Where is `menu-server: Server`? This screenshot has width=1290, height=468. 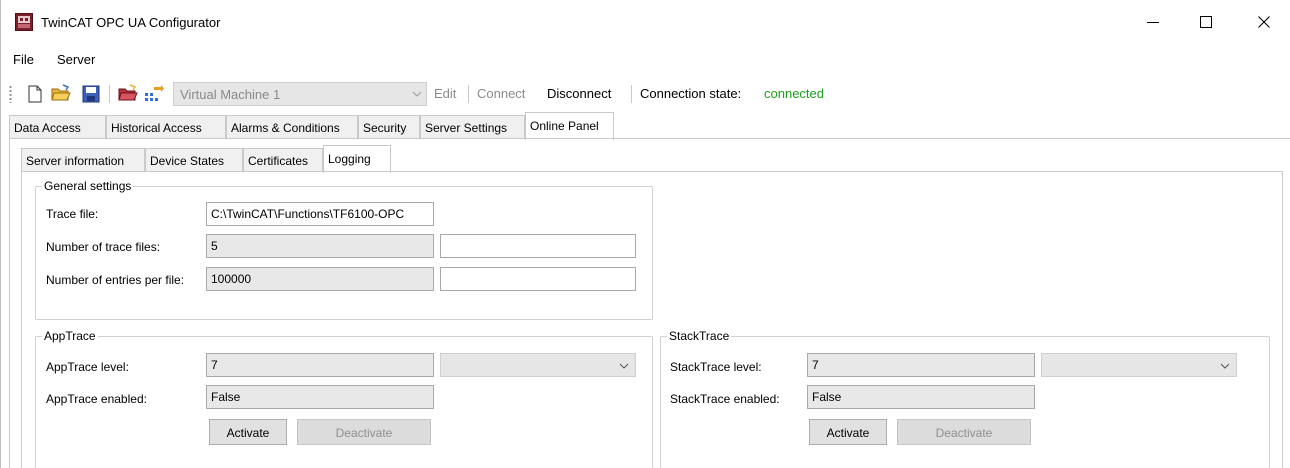 menu-server: Server is located at coordinates (76, 59).